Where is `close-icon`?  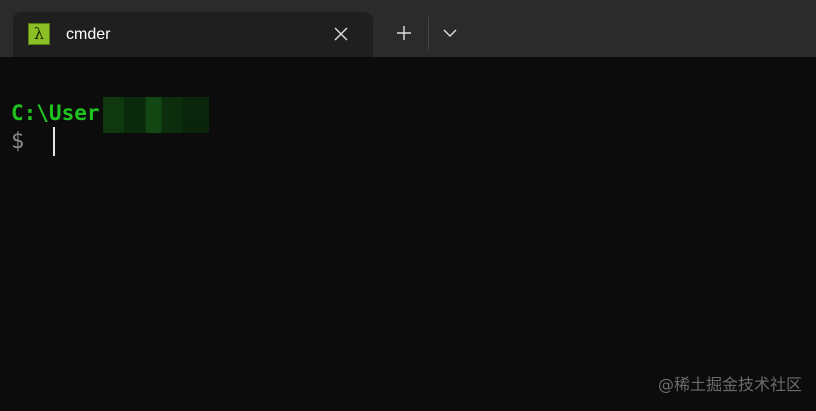
close-icon is located at coordinates (341, 34).